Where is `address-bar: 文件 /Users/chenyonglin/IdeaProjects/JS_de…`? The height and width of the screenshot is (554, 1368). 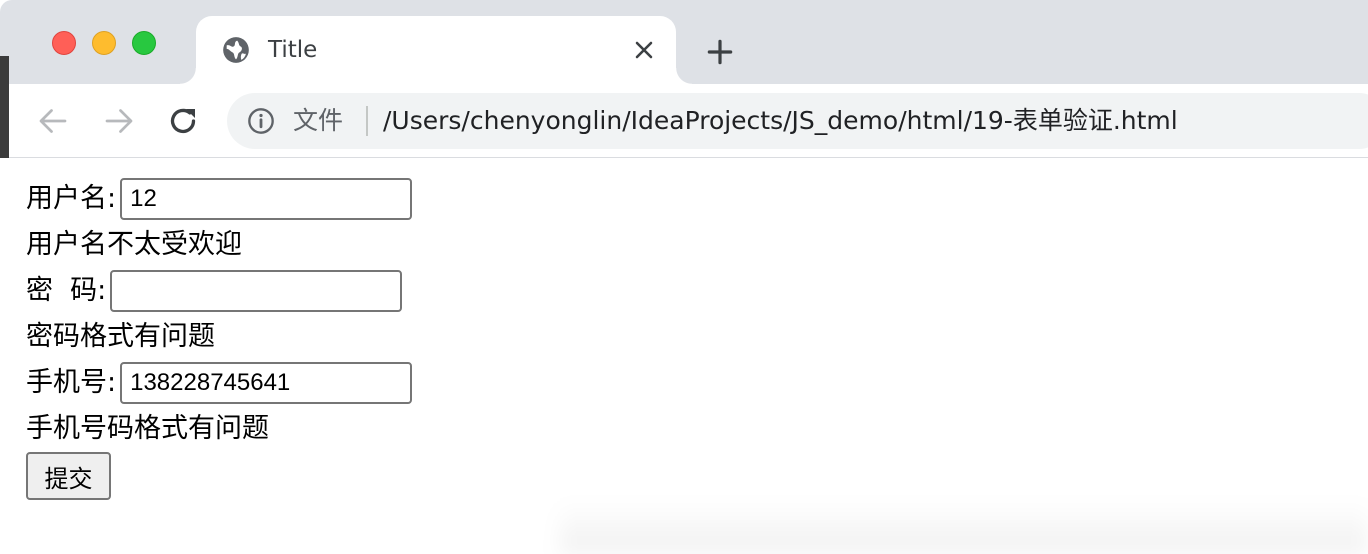
address-bar: 文件 /Users/chenyonglin/IdeaProjects/JS_de… is located at coordinates (797, 121).